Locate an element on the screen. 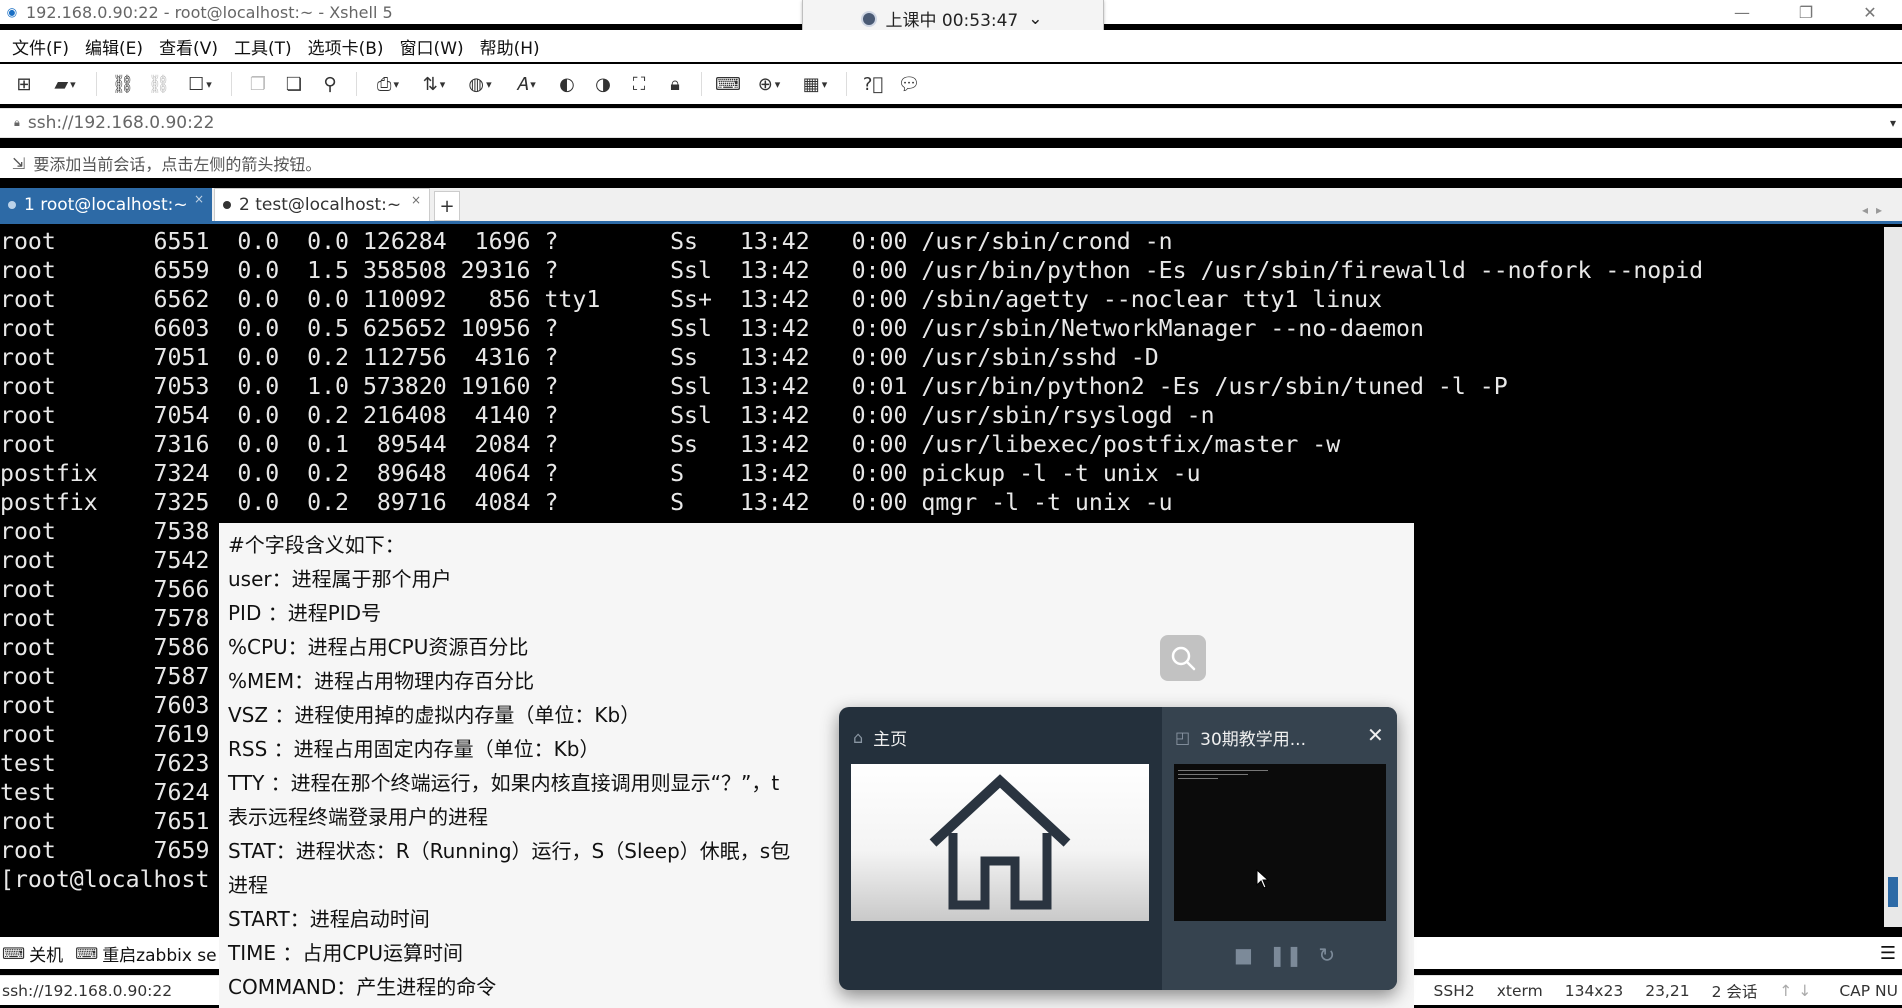 This screenshot has height=1008, width=1902. fullscreen-icon: ⛶ is located at coordinates (639, 84).